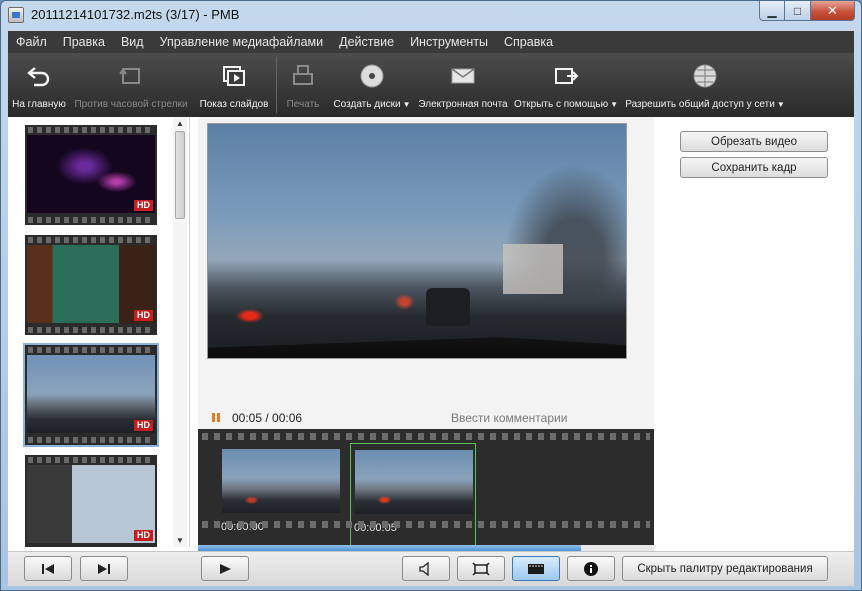 This screenshot has width=862, height=591. What do you see at coordinates (303, 104) in the screenshot?
I see `print-label: Печать` at bounding box center [303, 104].